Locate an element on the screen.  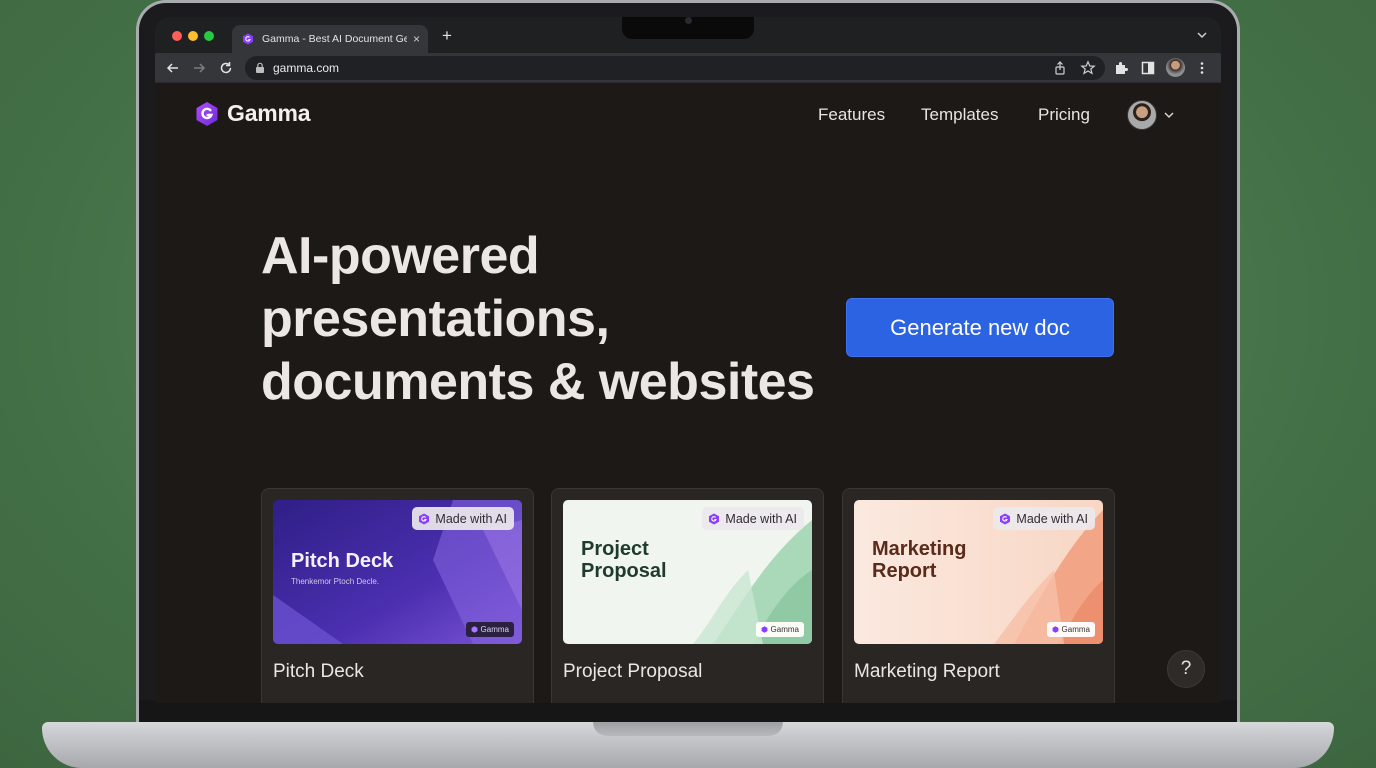
thumb-title: Project Proposal is located at coordinates (624, 560).